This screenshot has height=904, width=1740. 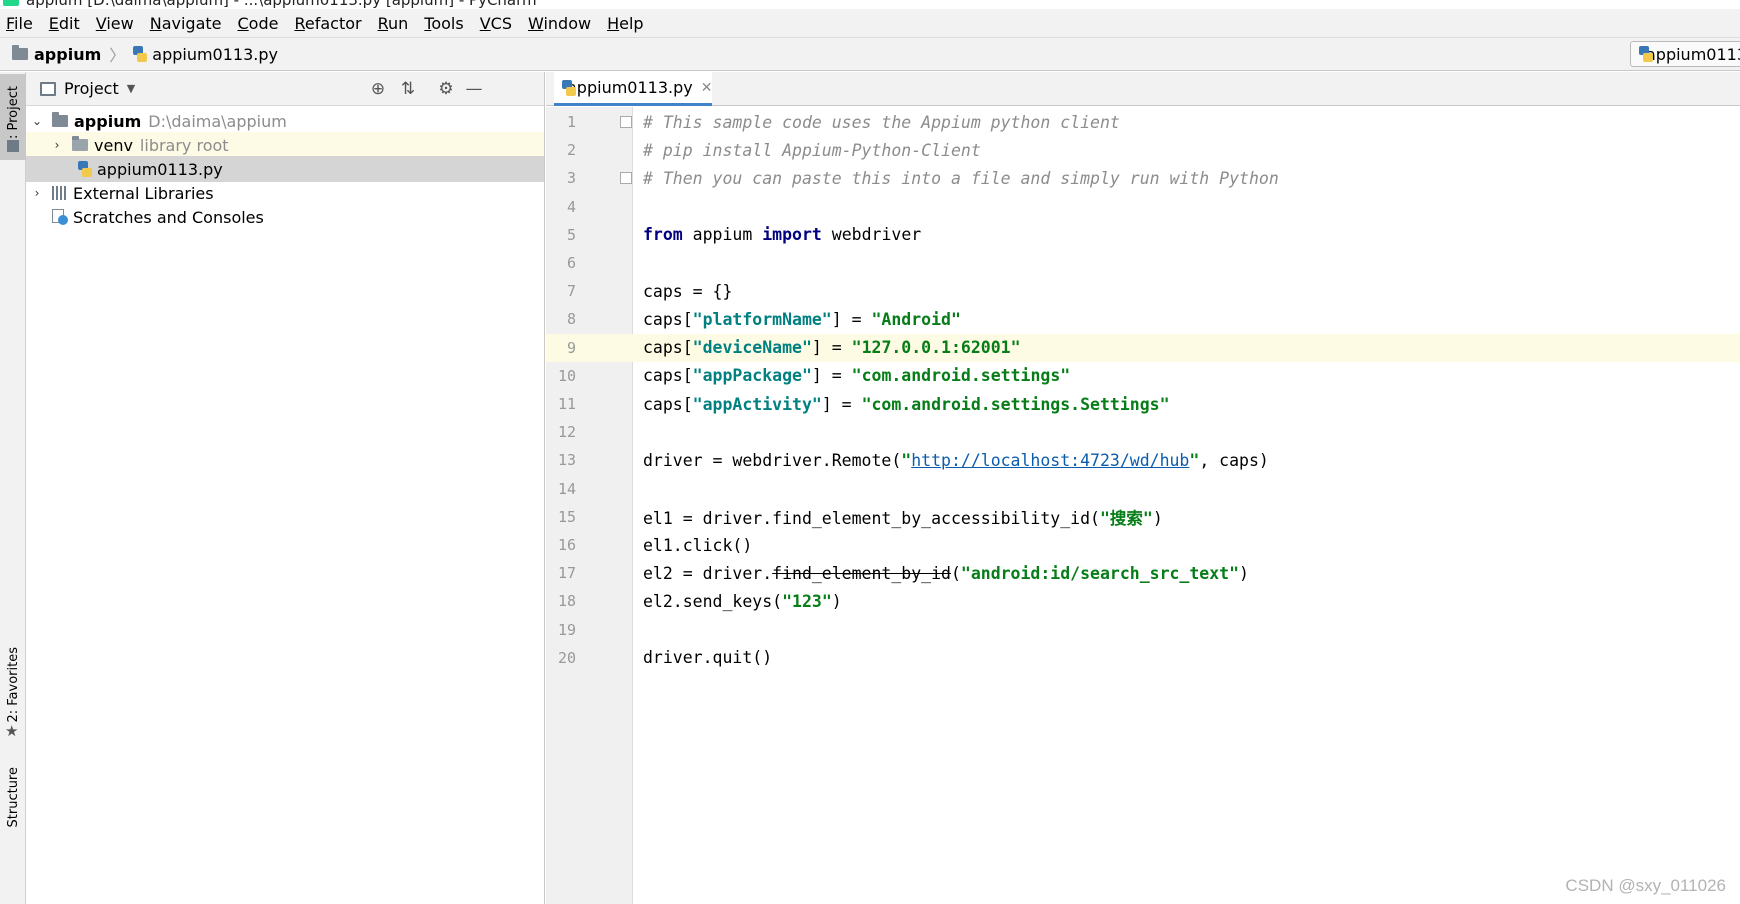 What do you see at coordinates (762, 319) in the screenshot?
I see `code-token: "platformName"` at bounding box center [762, 319].